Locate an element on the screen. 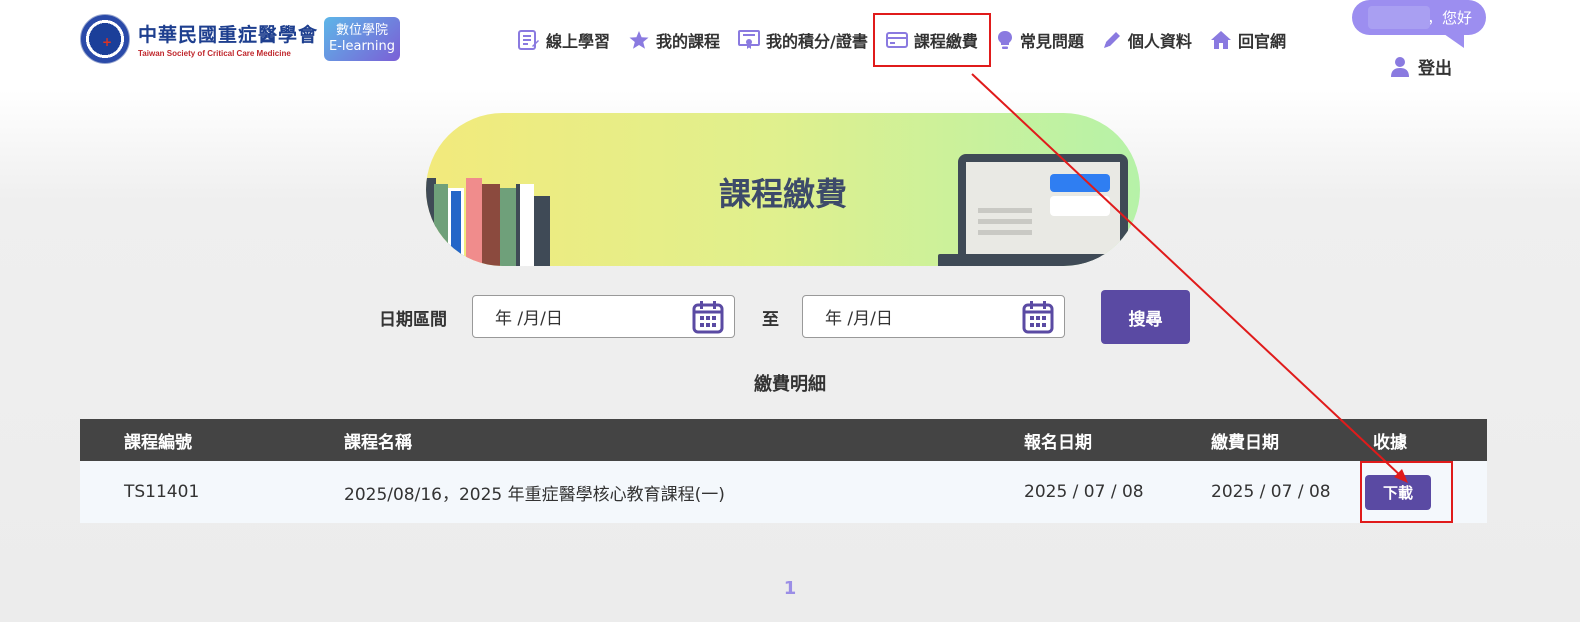  date-range-label: 日期區間 is located at coordinates (413, 320).